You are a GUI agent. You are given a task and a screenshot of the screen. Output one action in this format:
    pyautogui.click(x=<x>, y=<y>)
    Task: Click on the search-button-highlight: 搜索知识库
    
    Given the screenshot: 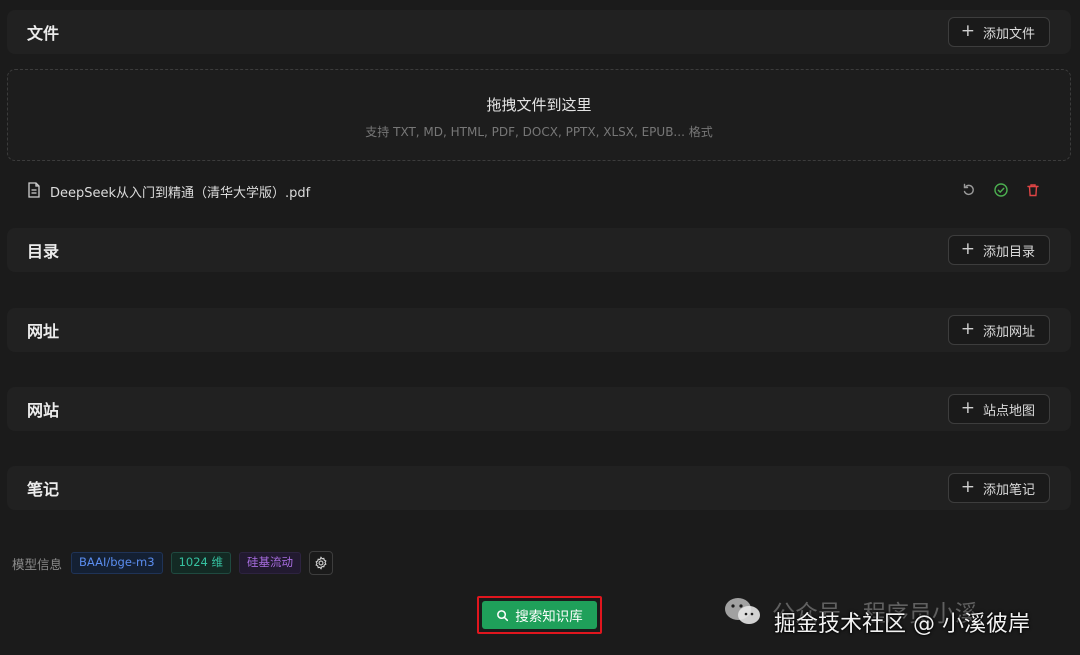 What is the action you would take?
    pyautogui.click(x=539, y=615)
    